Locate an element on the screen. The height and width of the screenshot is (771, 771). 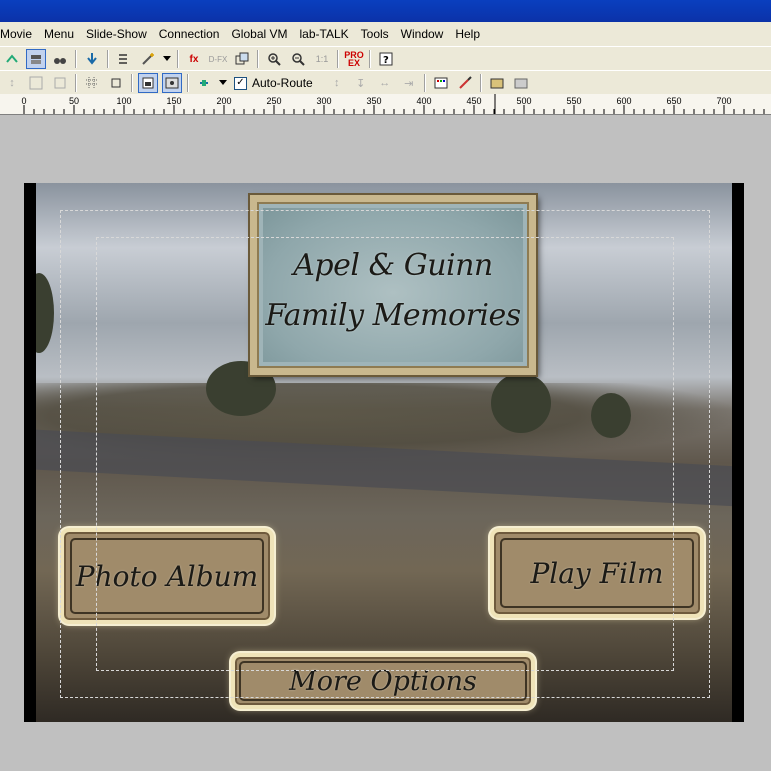
play-film-button: Play Film is located at coordinates (597, 573).